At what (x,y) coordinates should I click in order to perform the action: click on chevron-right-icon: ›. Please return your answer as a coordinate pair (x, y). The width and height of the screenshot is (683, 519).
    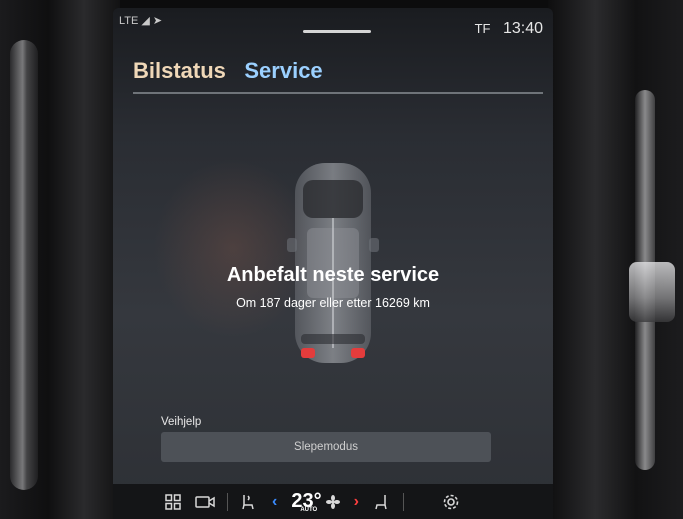
    Looking at the image, I should click on (356, 502).